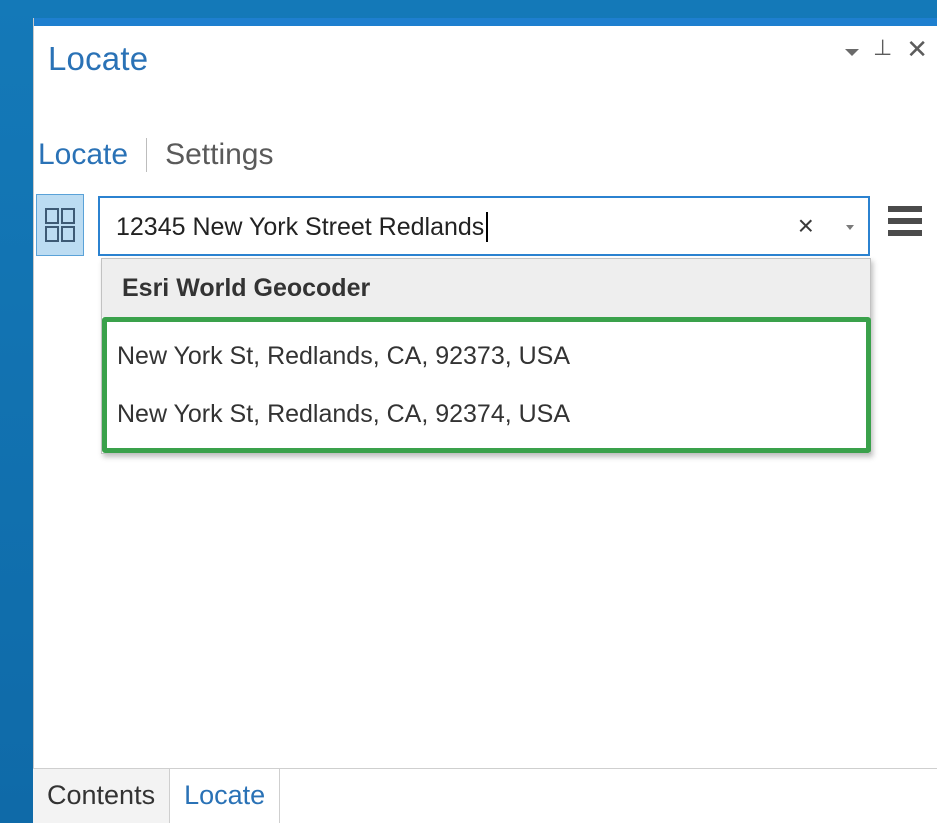 This screenshot has height=823, width=937. What do you see at coordinates (882, 49) in the screenshot?
I see `pin-icon: ⊥` at bounding box center [882, 49].